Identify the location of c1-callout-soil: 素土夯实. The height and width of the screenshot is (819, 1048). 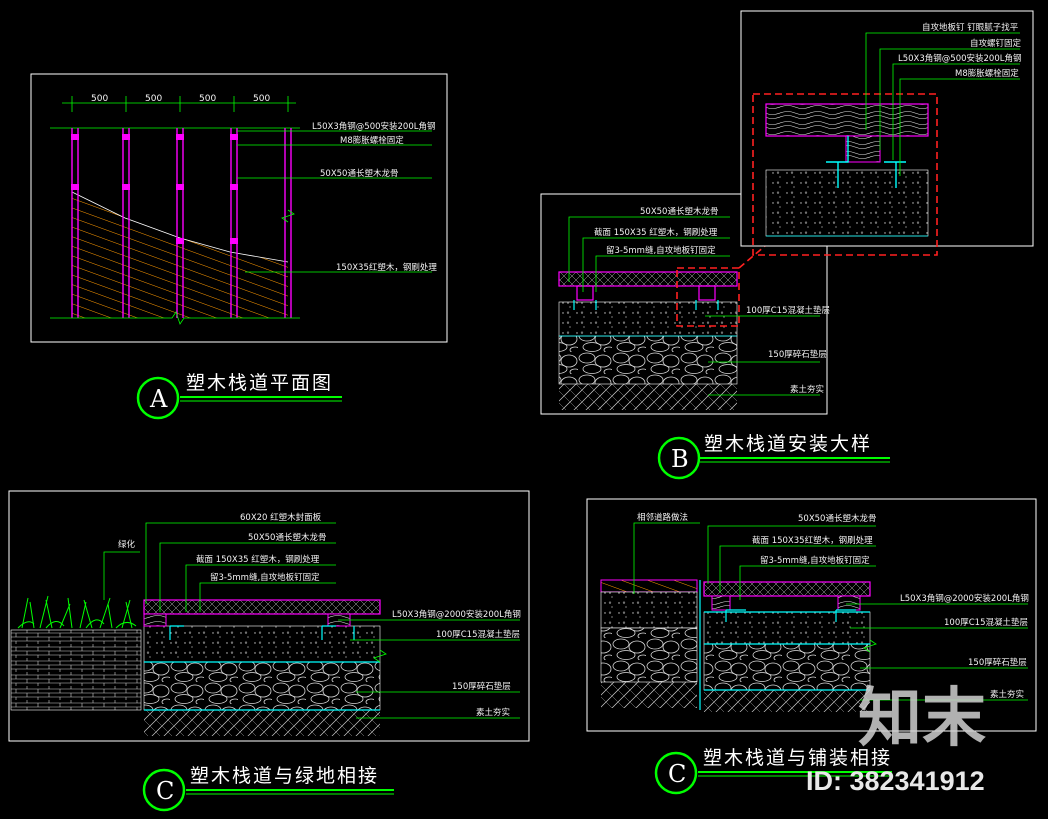
(493, 712).